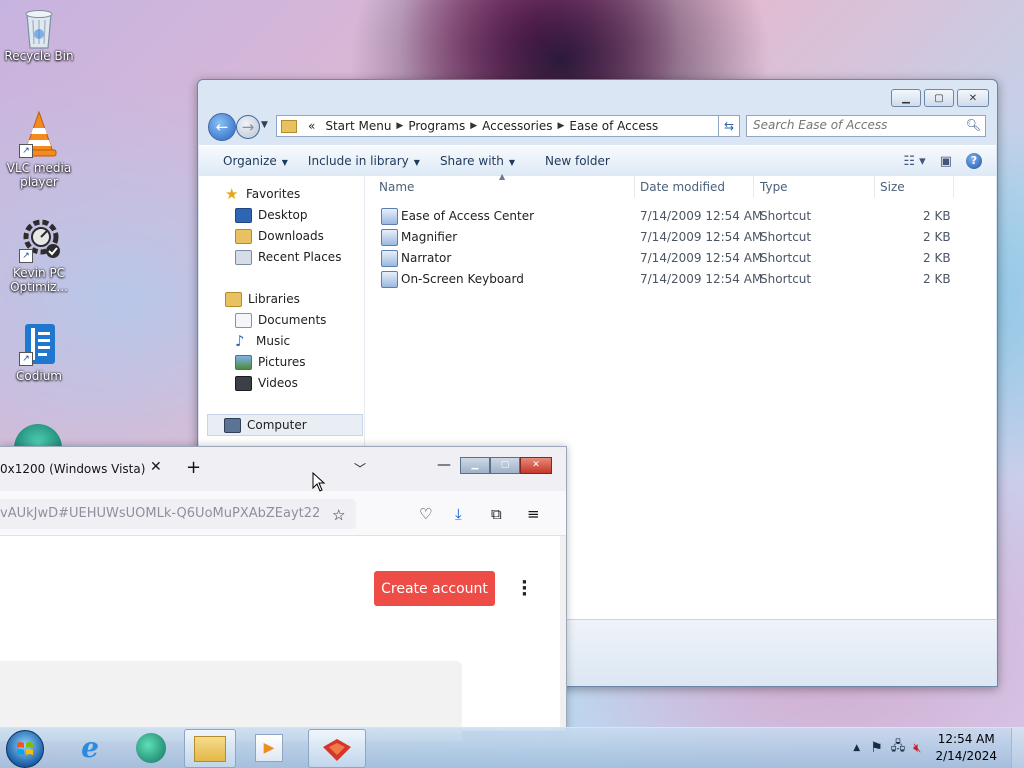 This screenshot has height=768, width=1024. Describe the element at coordinates (786, 216) in the screenshot. I see `file-type: Shortcut` at that location.